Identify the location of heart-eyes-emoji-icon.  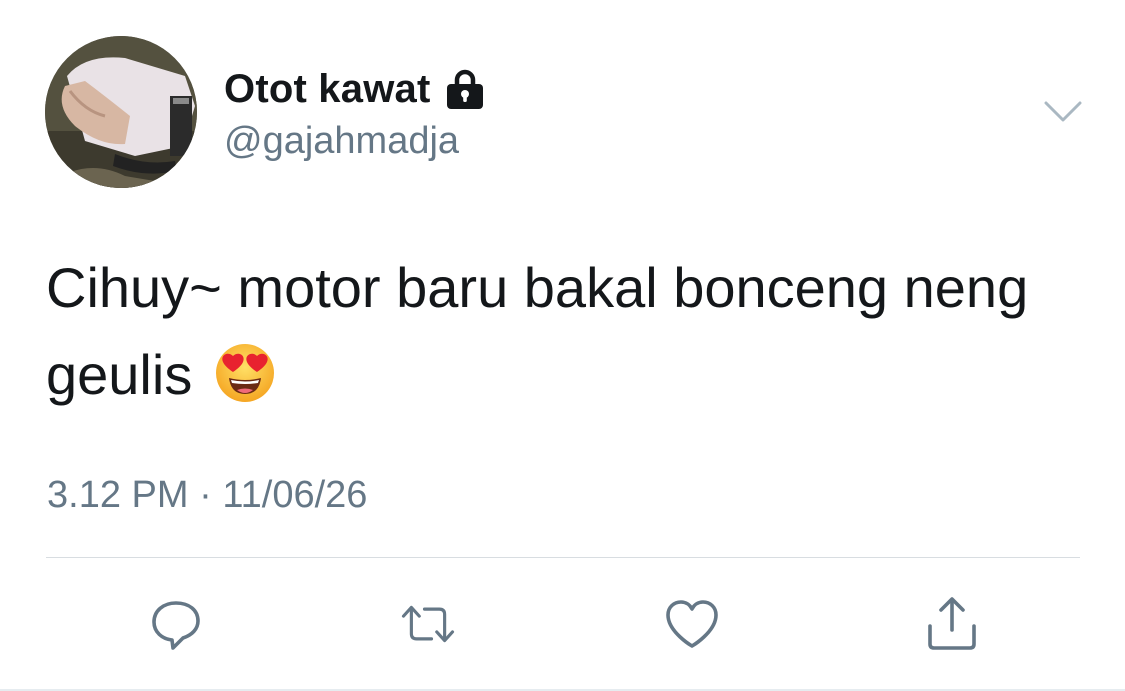
(245, 372).